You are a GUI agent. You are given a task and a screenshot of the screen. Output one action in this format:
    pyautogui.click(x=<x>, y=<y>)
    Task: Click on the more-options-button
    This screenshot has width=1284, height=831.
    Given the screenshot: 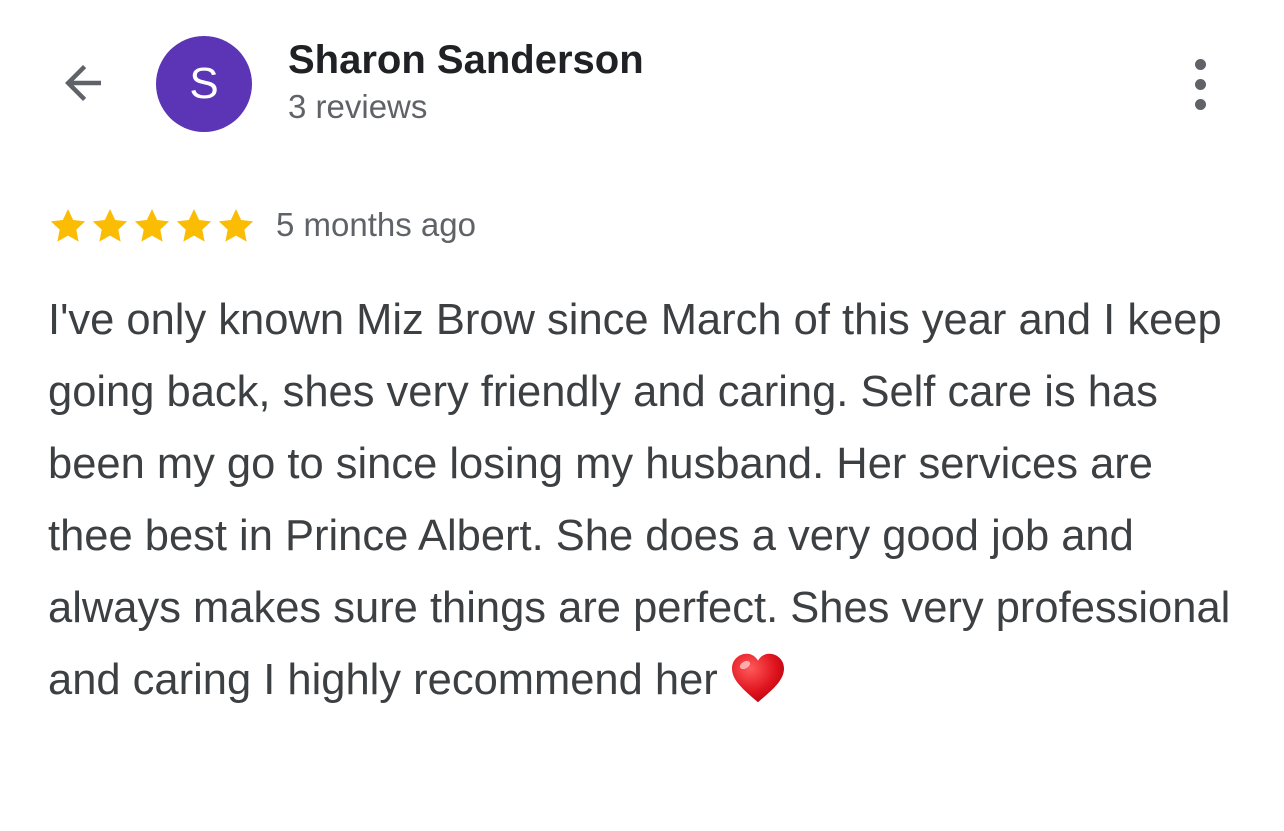 What is the action you would take?
    pyautogui.click(x=1200, y=84)
    